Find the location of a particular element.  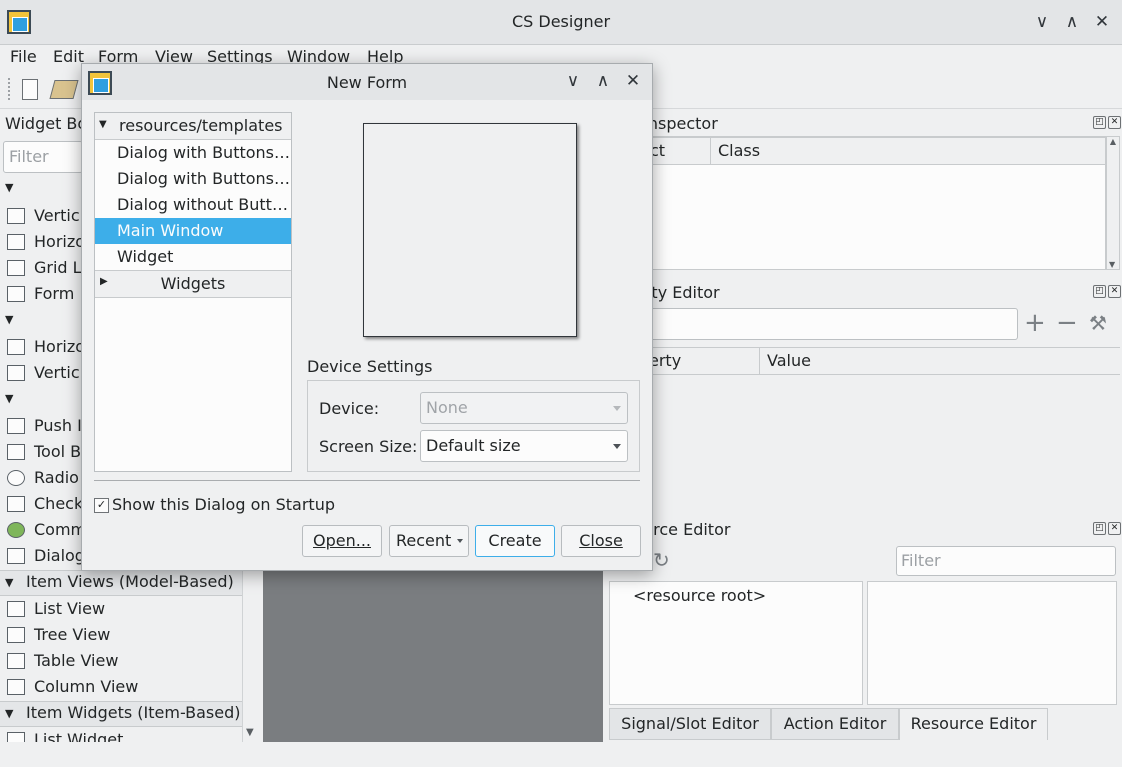

widget-item: Column View is located at coordinates (121, 687).